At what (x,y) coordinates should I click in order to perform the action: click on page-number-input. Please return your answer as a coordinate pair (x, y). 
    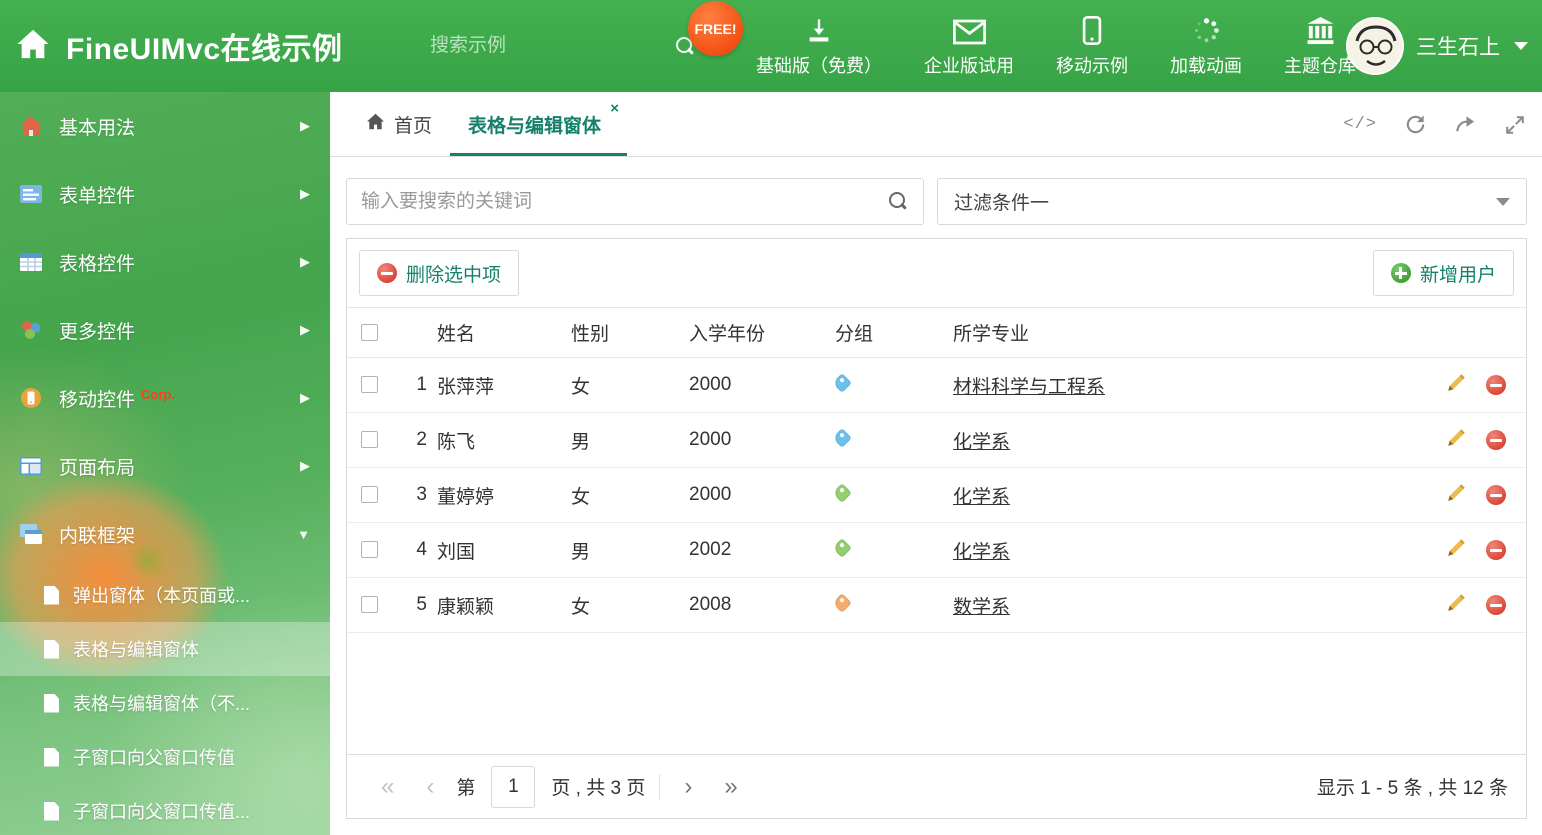
    Looking at the image, I should click on (513, 786).